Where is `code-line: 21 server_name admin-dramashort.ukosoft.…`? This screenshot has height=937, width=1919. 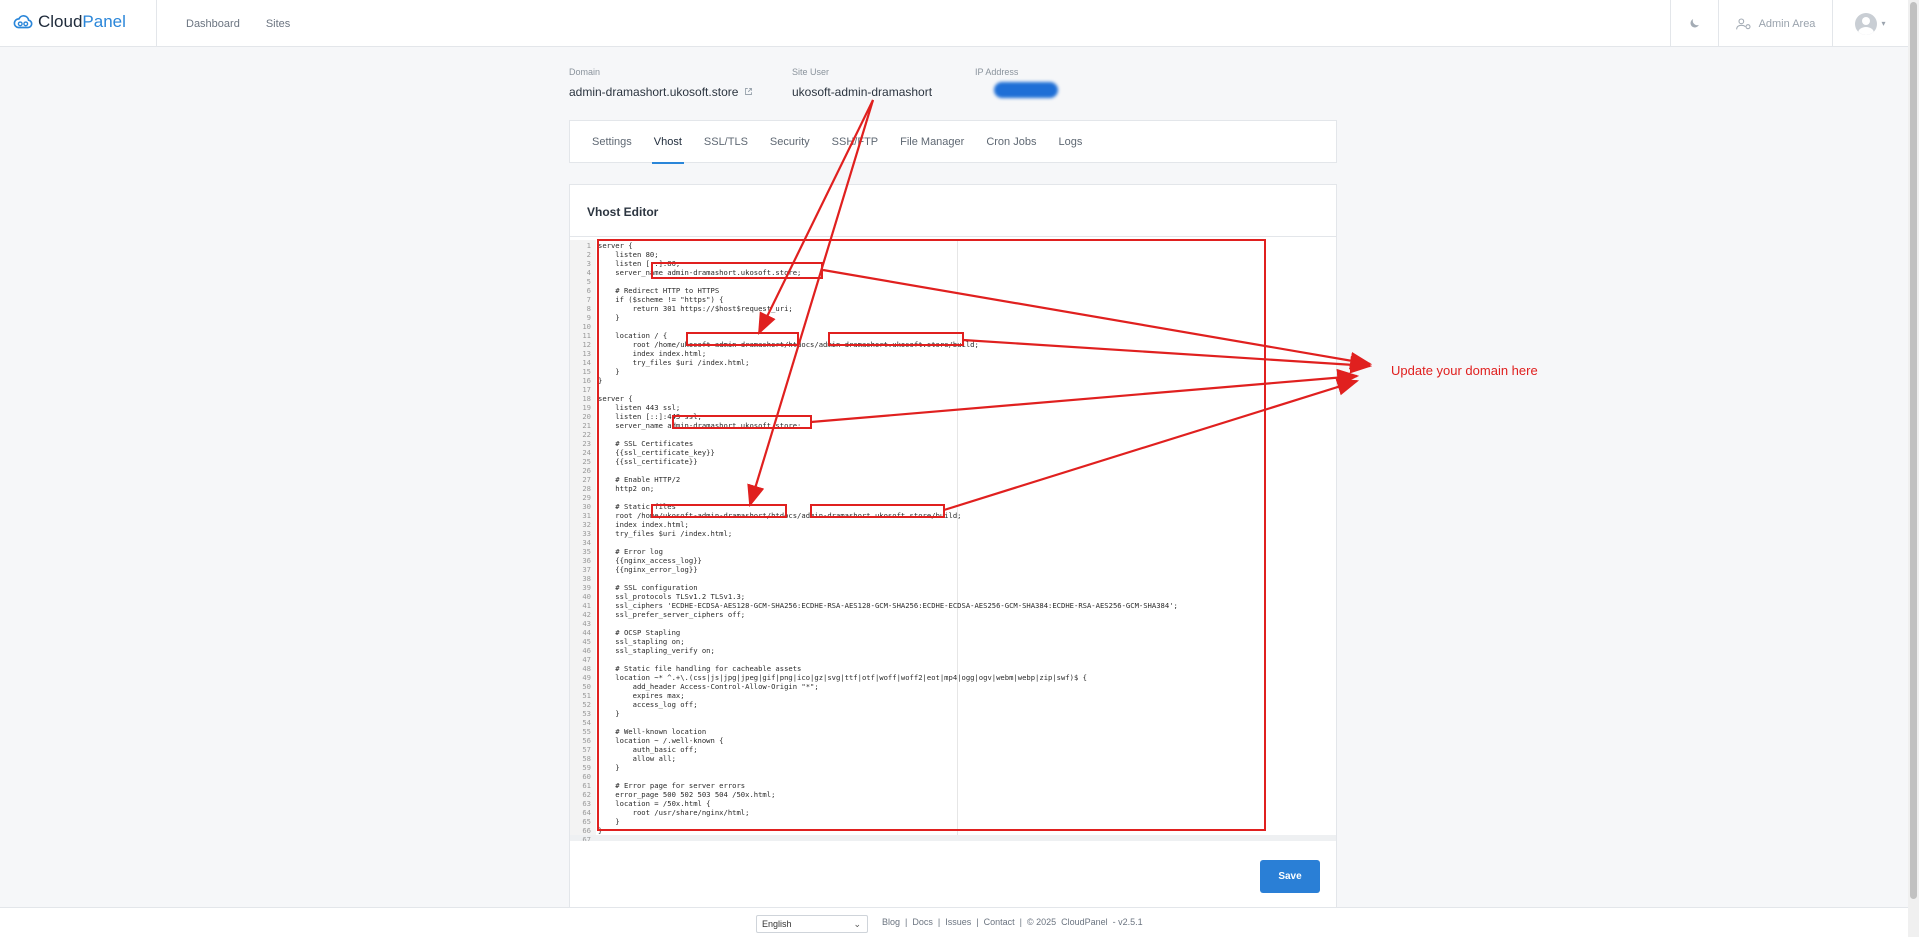
code-line: 21 server_name admin-dramashort.ukosoft.… is located at coordinates (953, 425).